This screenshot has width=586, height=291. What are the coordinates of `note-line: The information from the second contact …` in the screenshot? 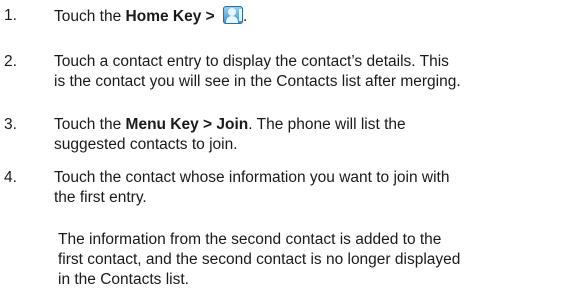 It's located at (250, 239).